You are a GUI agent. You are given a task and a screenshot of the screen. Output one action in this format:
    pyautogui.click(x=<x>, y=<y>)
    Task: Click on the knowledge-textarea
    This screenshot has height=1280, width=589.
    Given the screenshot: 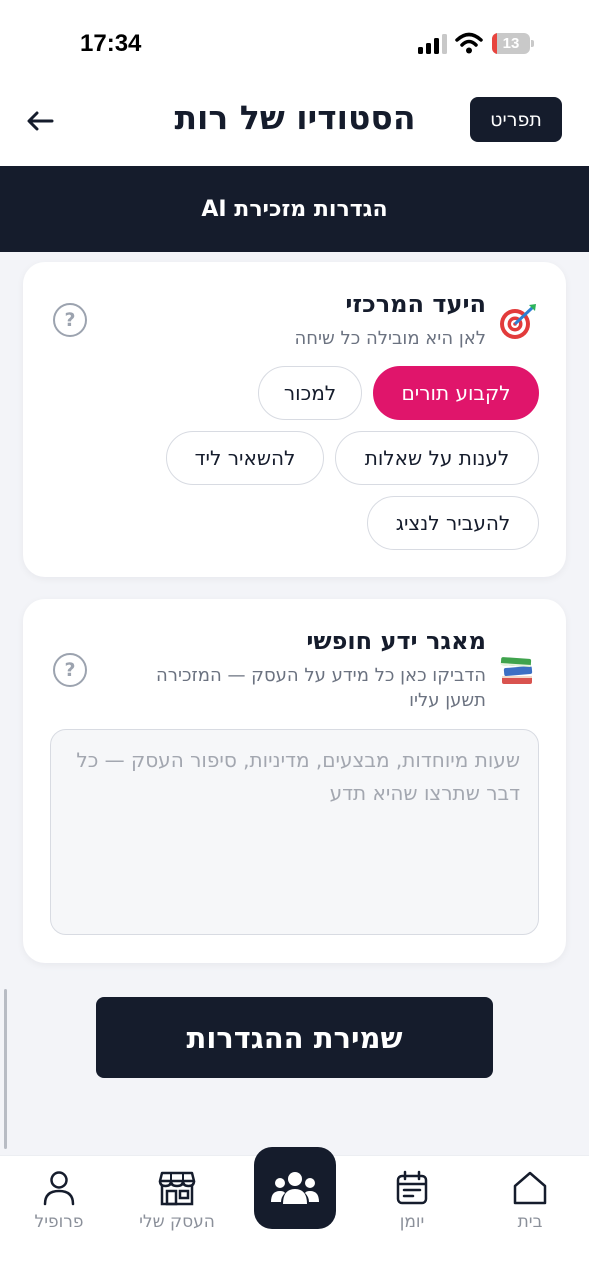 What is the action you would take?
    pyautogui.click(x=294, y=832)
    